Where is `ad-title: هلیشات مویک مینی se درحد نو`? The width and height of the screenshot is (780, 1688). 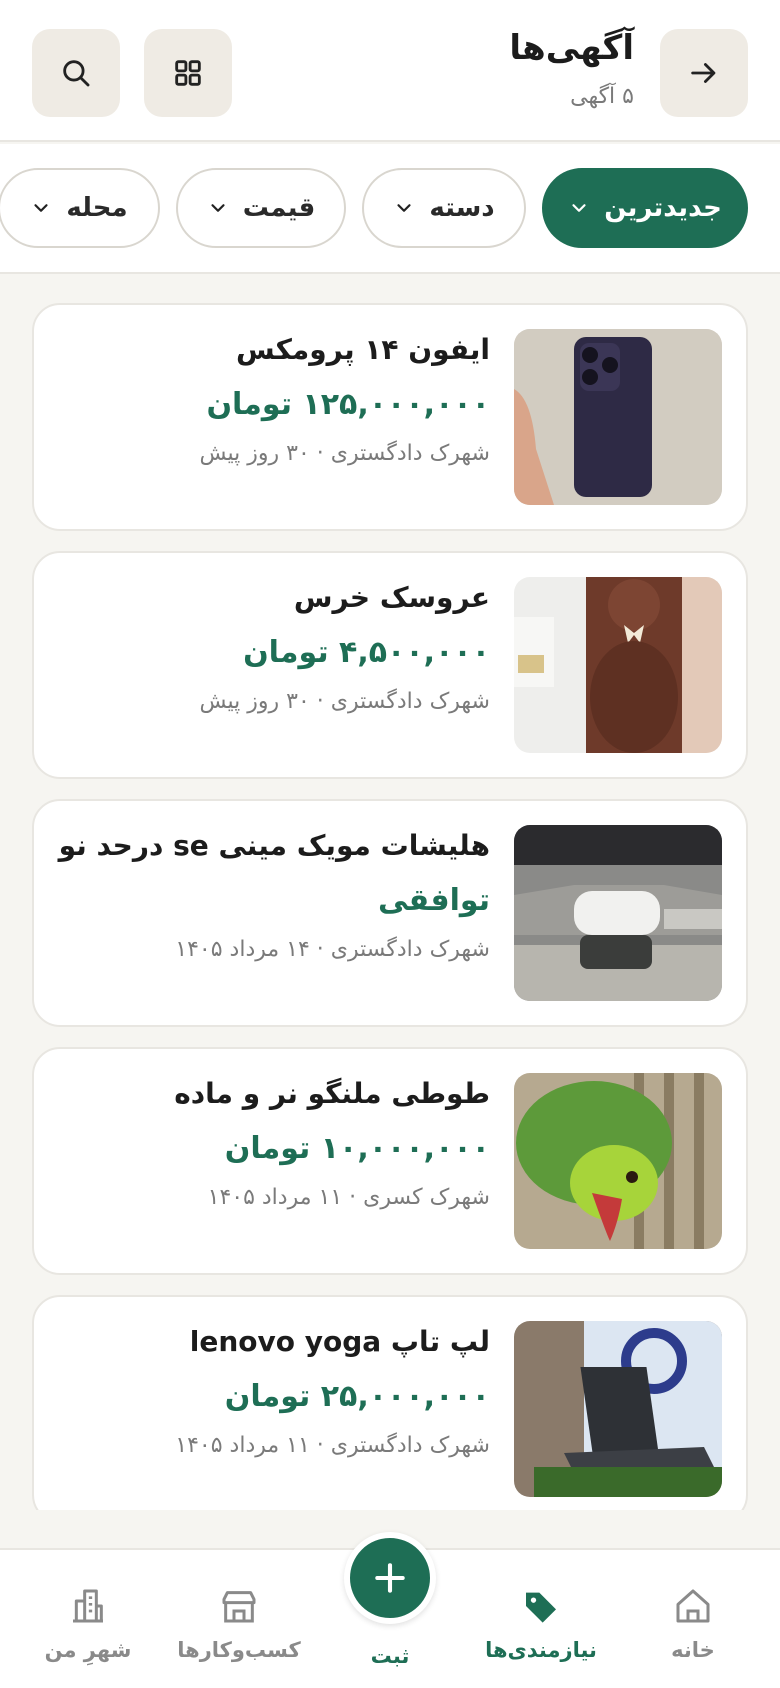
ad-title: هلیشات مویک مینی se درحد نو is located at coordinates (274, 845).